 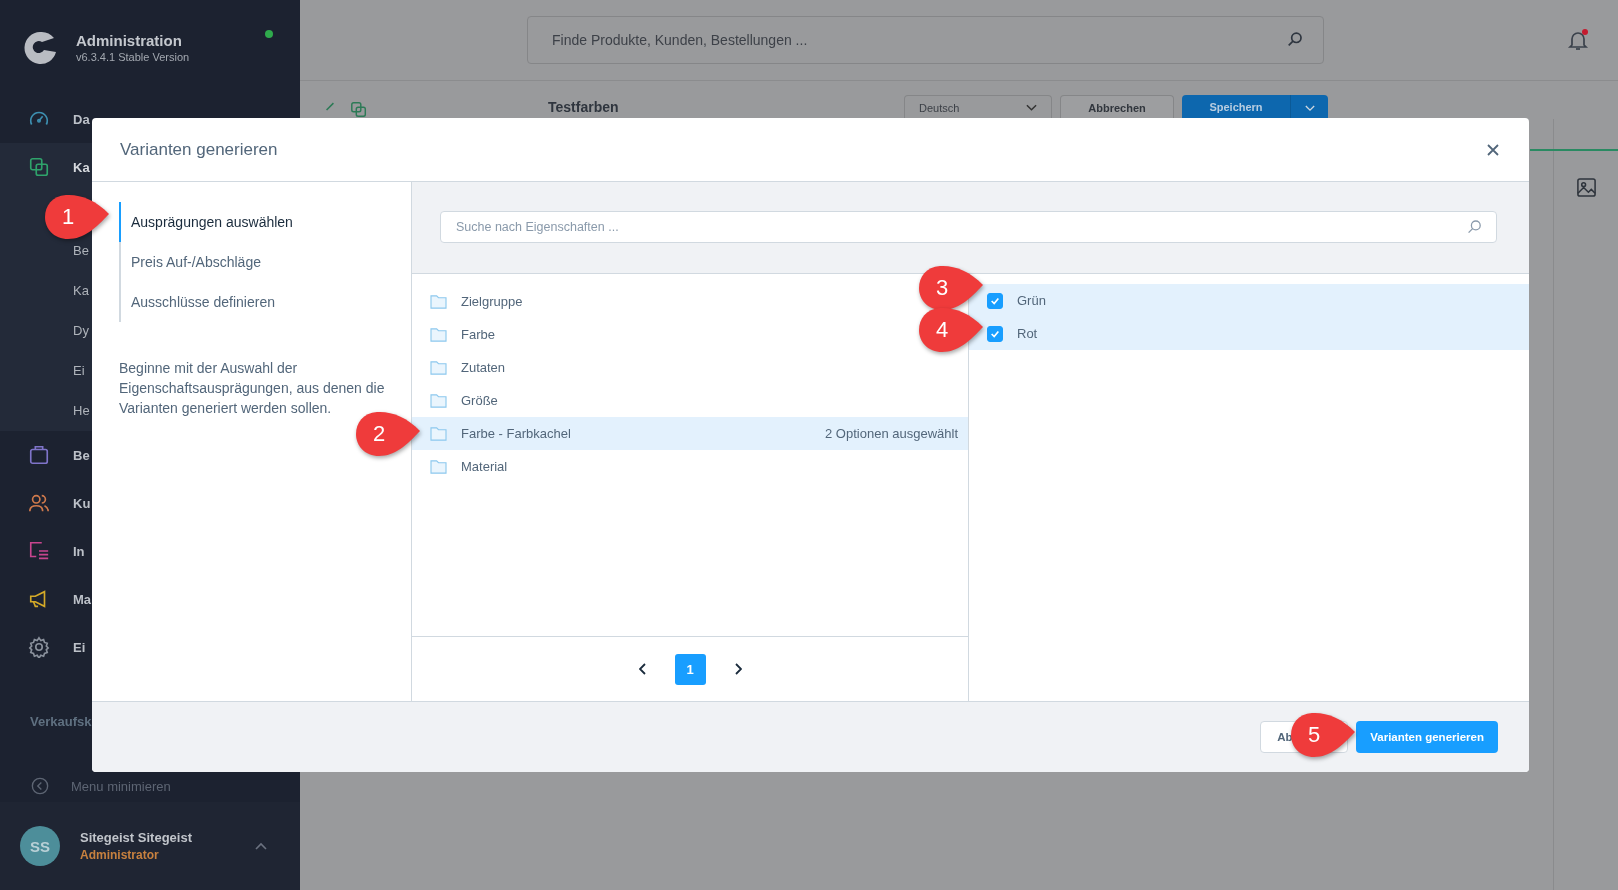 What do you see at coordinates (120, 855) in the screenshot?
I see `user-role: Administrator` at bounding box center [120, 855].